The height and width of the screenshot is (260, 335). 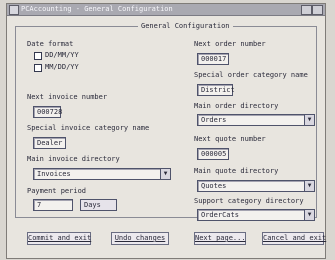 I want to click on special-order-category-field: District, so click(x=216, y=90).